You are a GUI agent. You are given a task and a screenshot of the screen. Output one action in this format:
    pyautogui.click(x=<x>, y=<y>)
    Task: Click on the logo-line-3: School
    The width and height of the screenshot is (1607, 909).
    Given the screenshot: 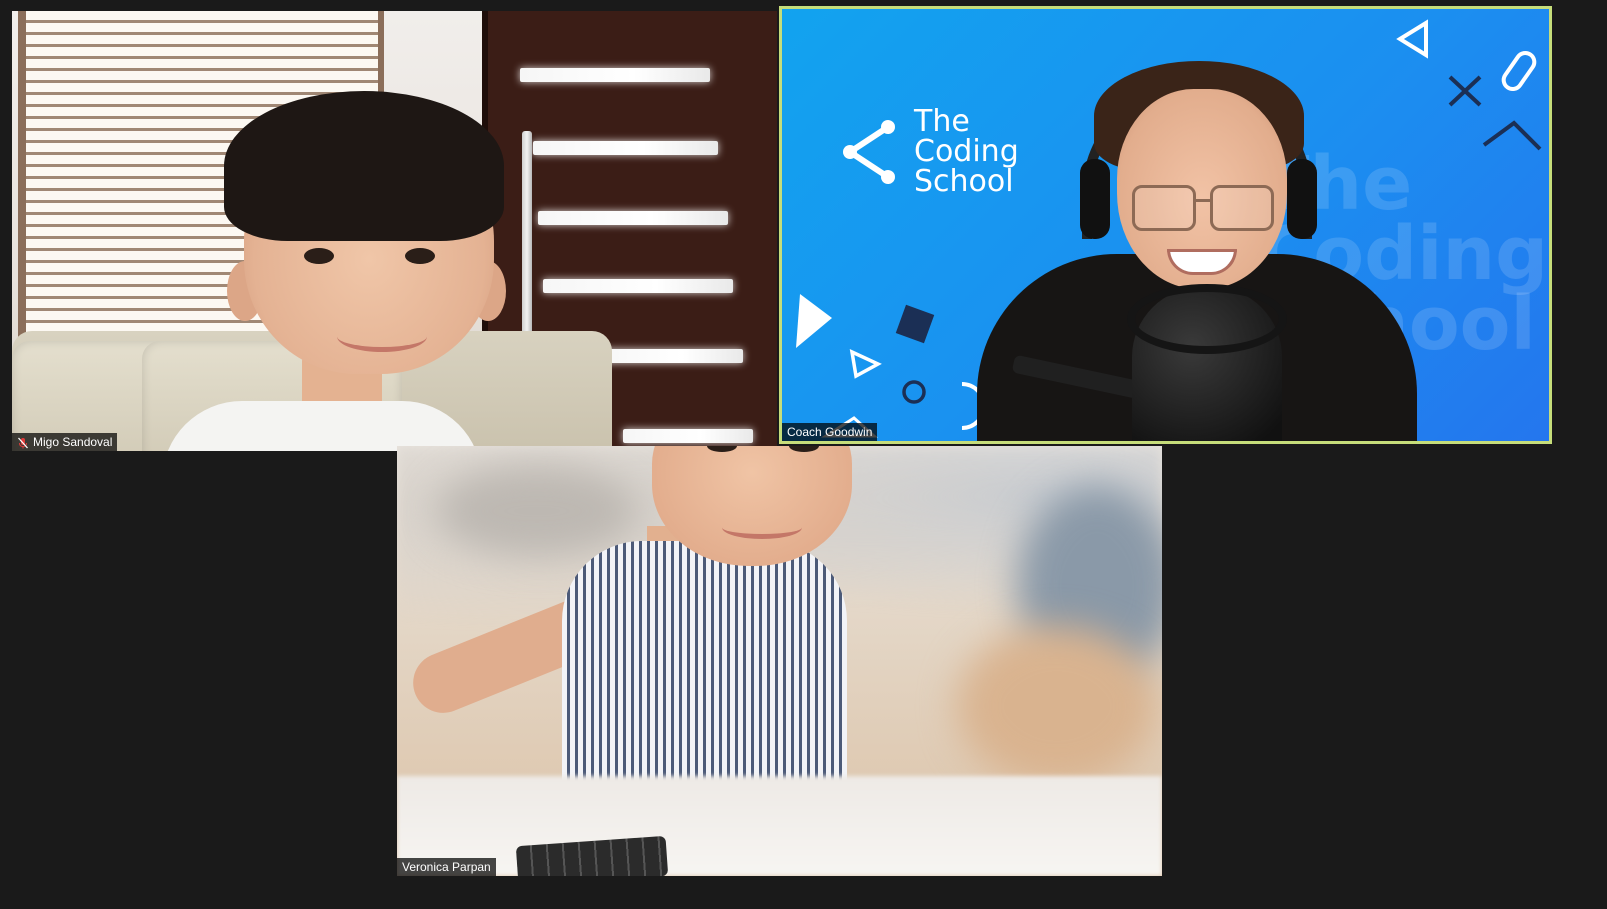 What is the action you would take?
    pyautogui.click(x=964, y=181)
    